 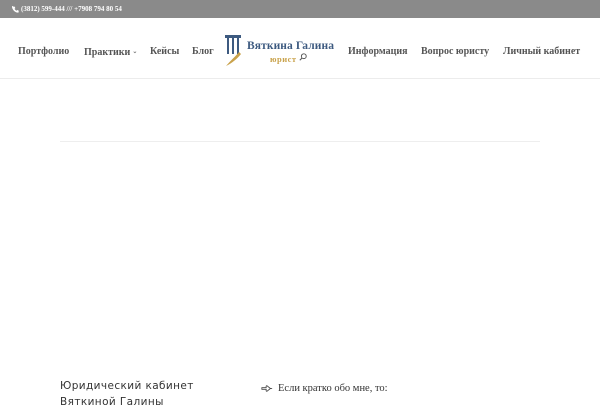 I want to click on top-bar: (3812) 599-444 /// +7908 794 80 54, so click(x=300, y=9).